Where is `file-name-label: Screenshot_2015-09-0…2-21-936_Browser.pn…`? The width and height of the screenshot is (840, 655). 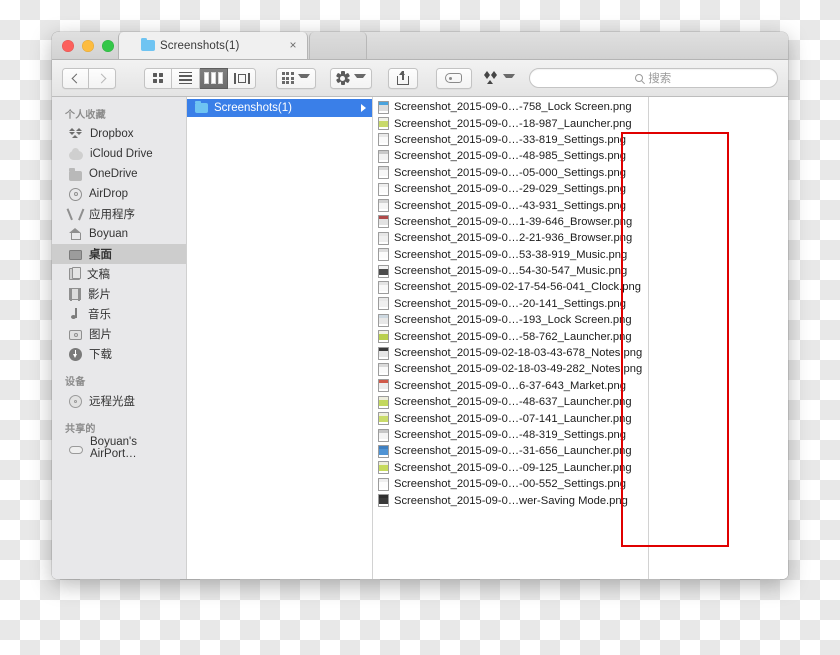
file-name-label: Screenshot_2015-09-0…2-21-936_Browser.pn… is located at coordinates (513, 238).